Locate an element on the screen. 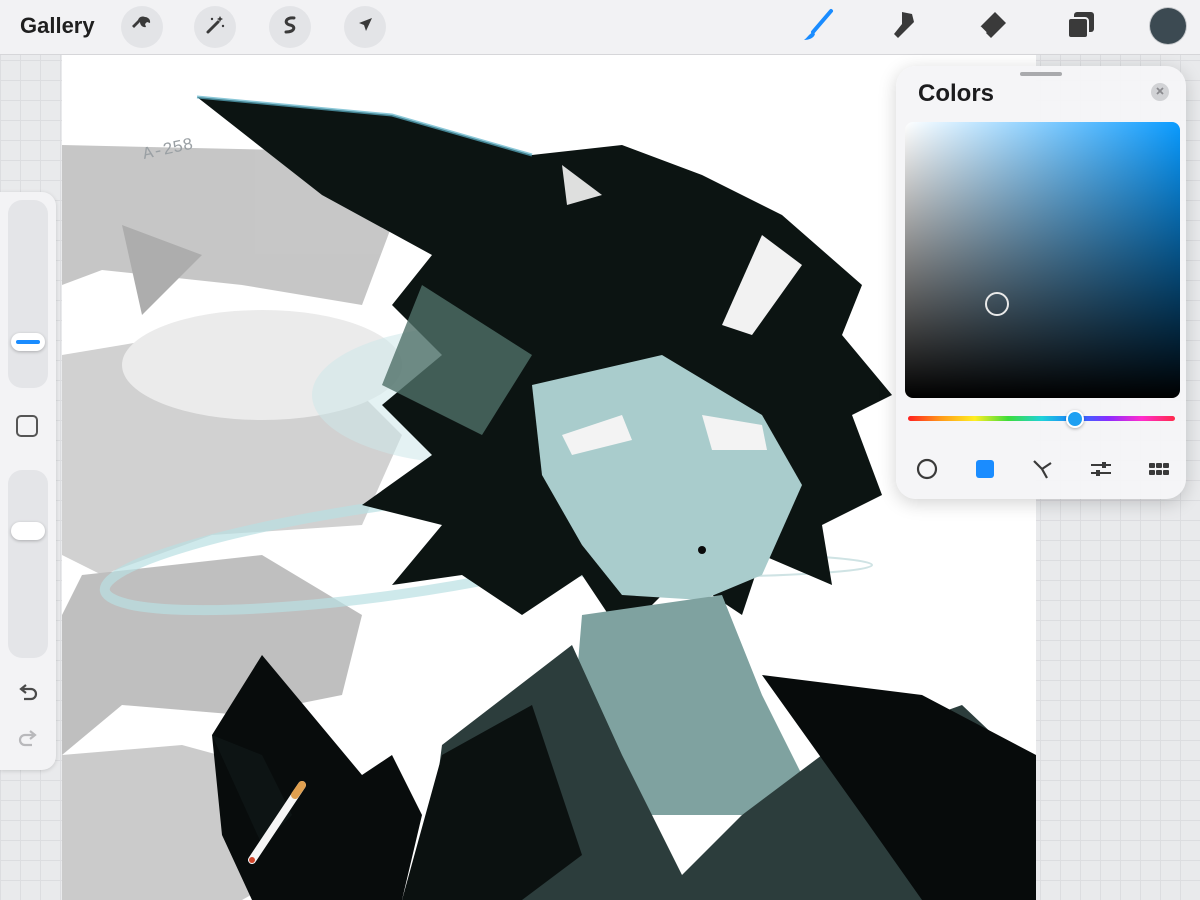  classic-mode-icon is located at coordinates (985, 471).